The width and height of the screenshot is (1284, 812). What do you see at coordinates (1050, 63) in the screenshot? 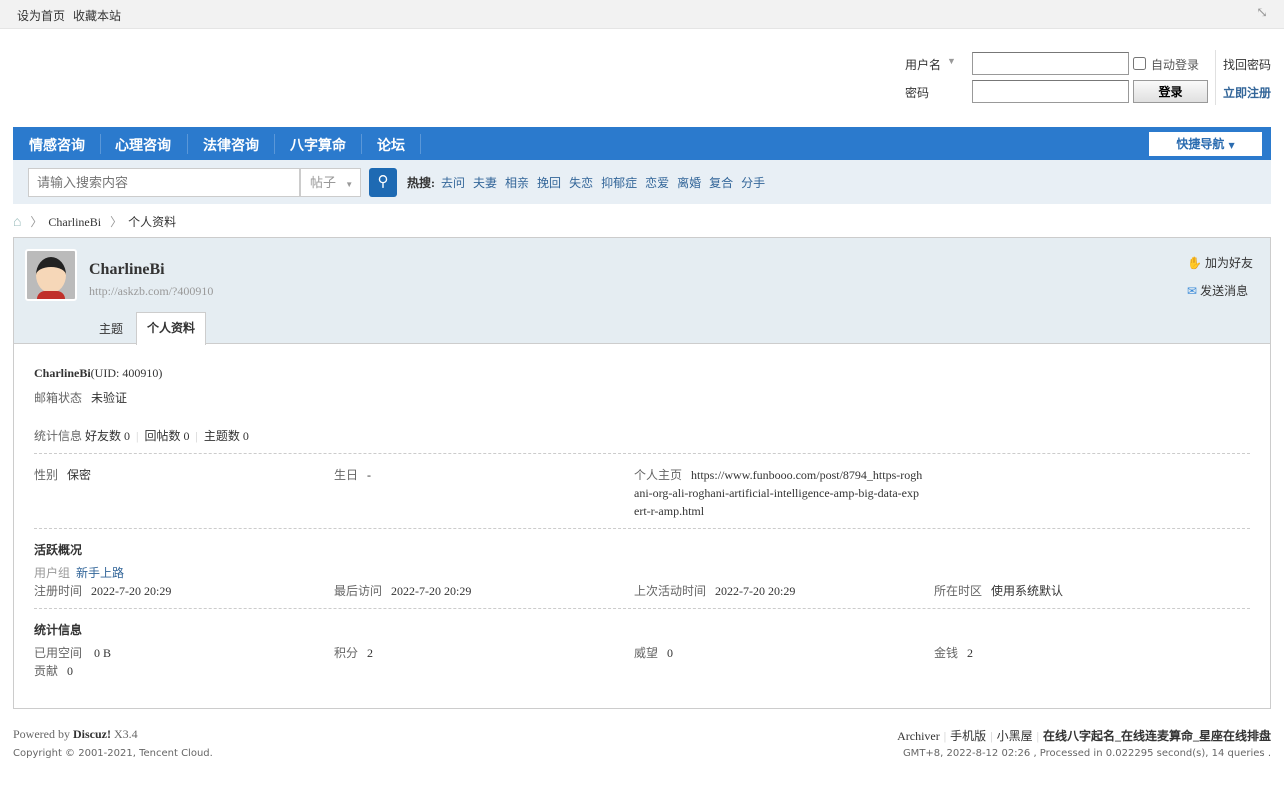
I see `username-input` at bounding box center [1050, 63].